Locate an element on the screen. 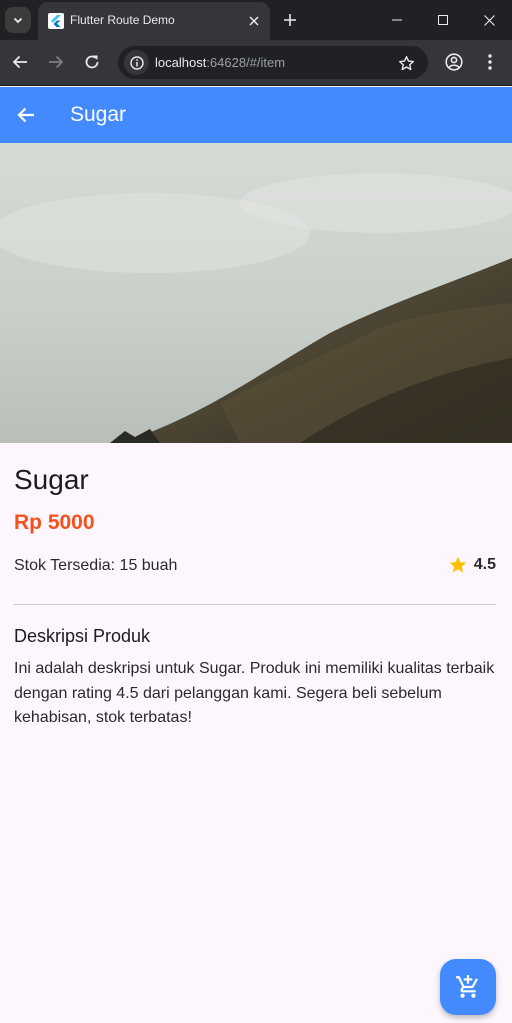 Image resolution: width=512 pixels, height=1023 pixels. more-vert-icon is located at coordinates (490, 62).